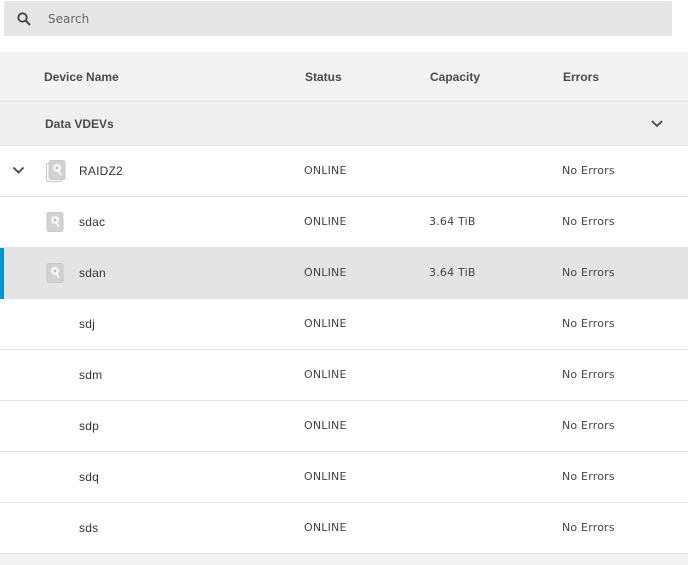 The image size is (700, 565). What do you see at coordinates (348, 18) in the screenshot?
I see `search-input` at bounding box center [348, 18].